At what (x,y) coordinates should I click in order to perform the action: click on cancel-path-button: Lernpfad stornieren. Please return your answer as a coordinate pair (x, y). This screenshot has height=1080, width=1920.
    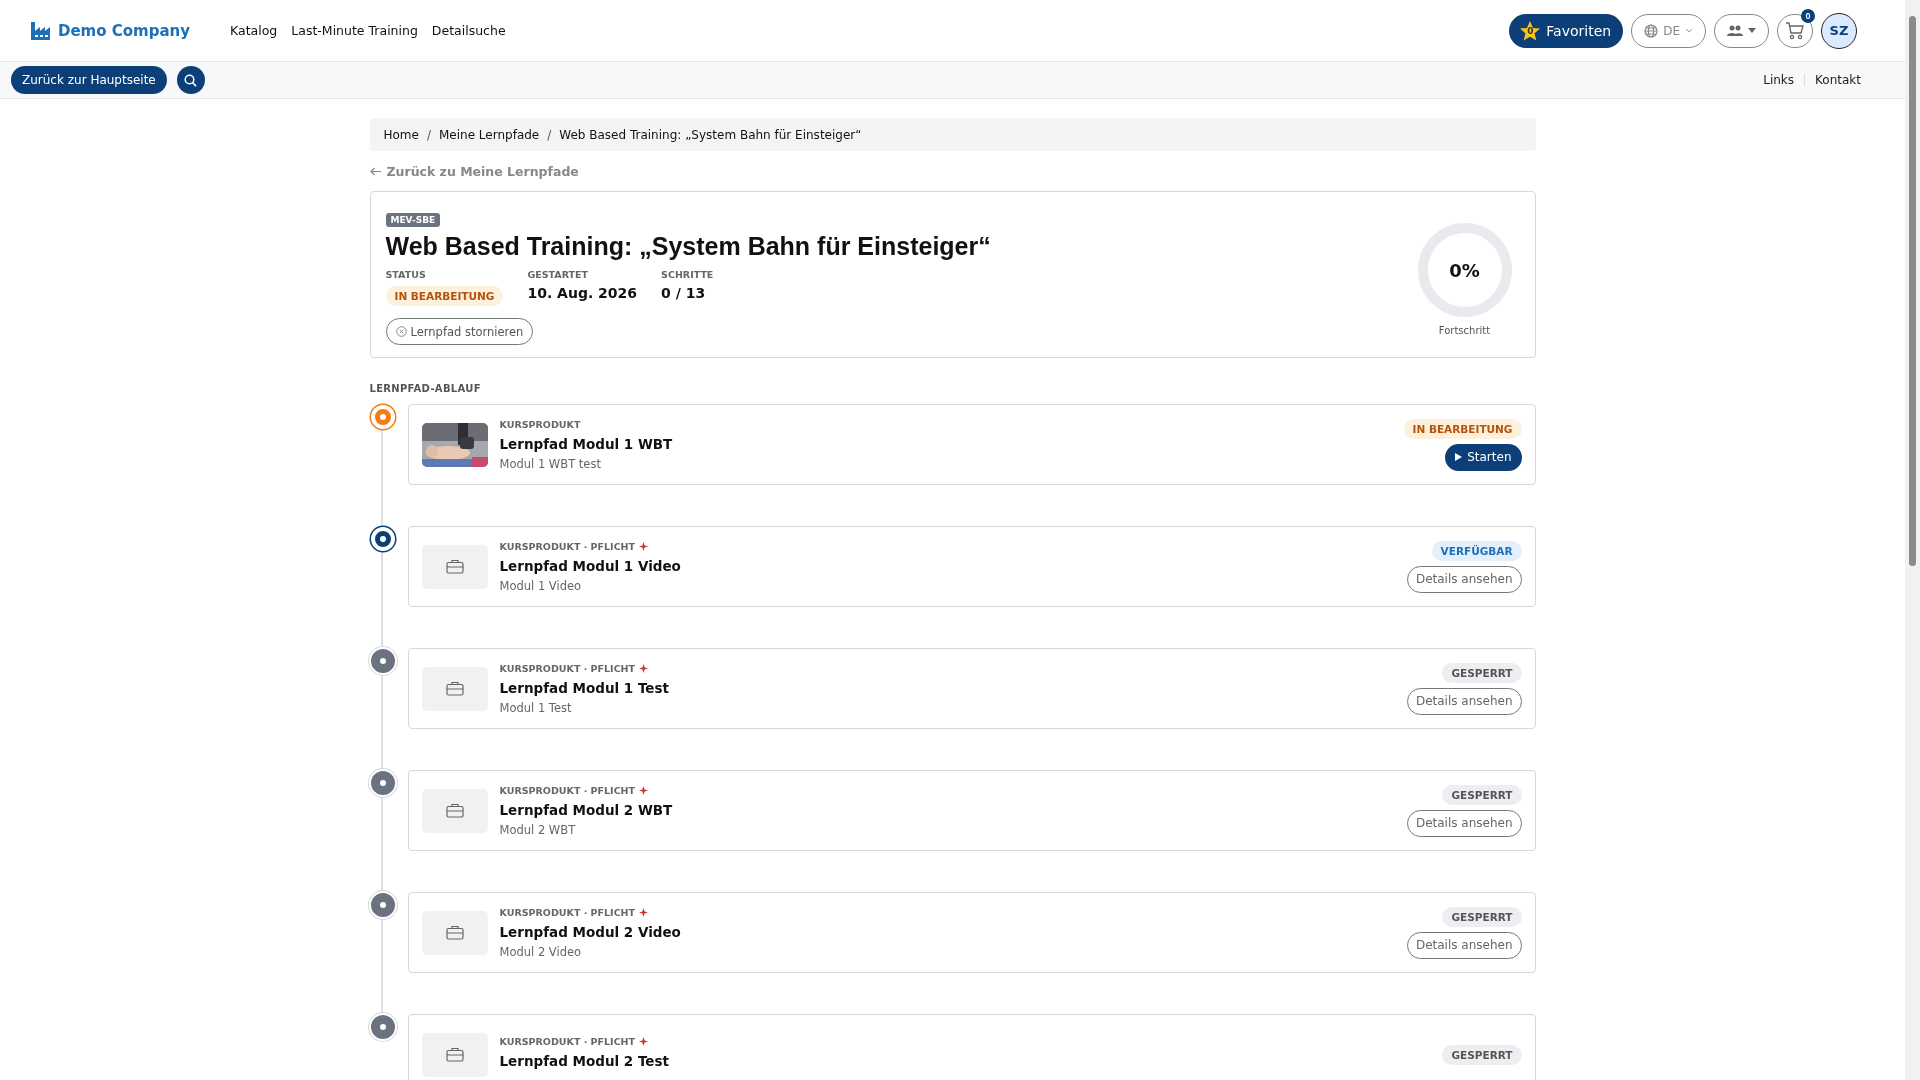
    Looking at the image, I should click on (459, 331).